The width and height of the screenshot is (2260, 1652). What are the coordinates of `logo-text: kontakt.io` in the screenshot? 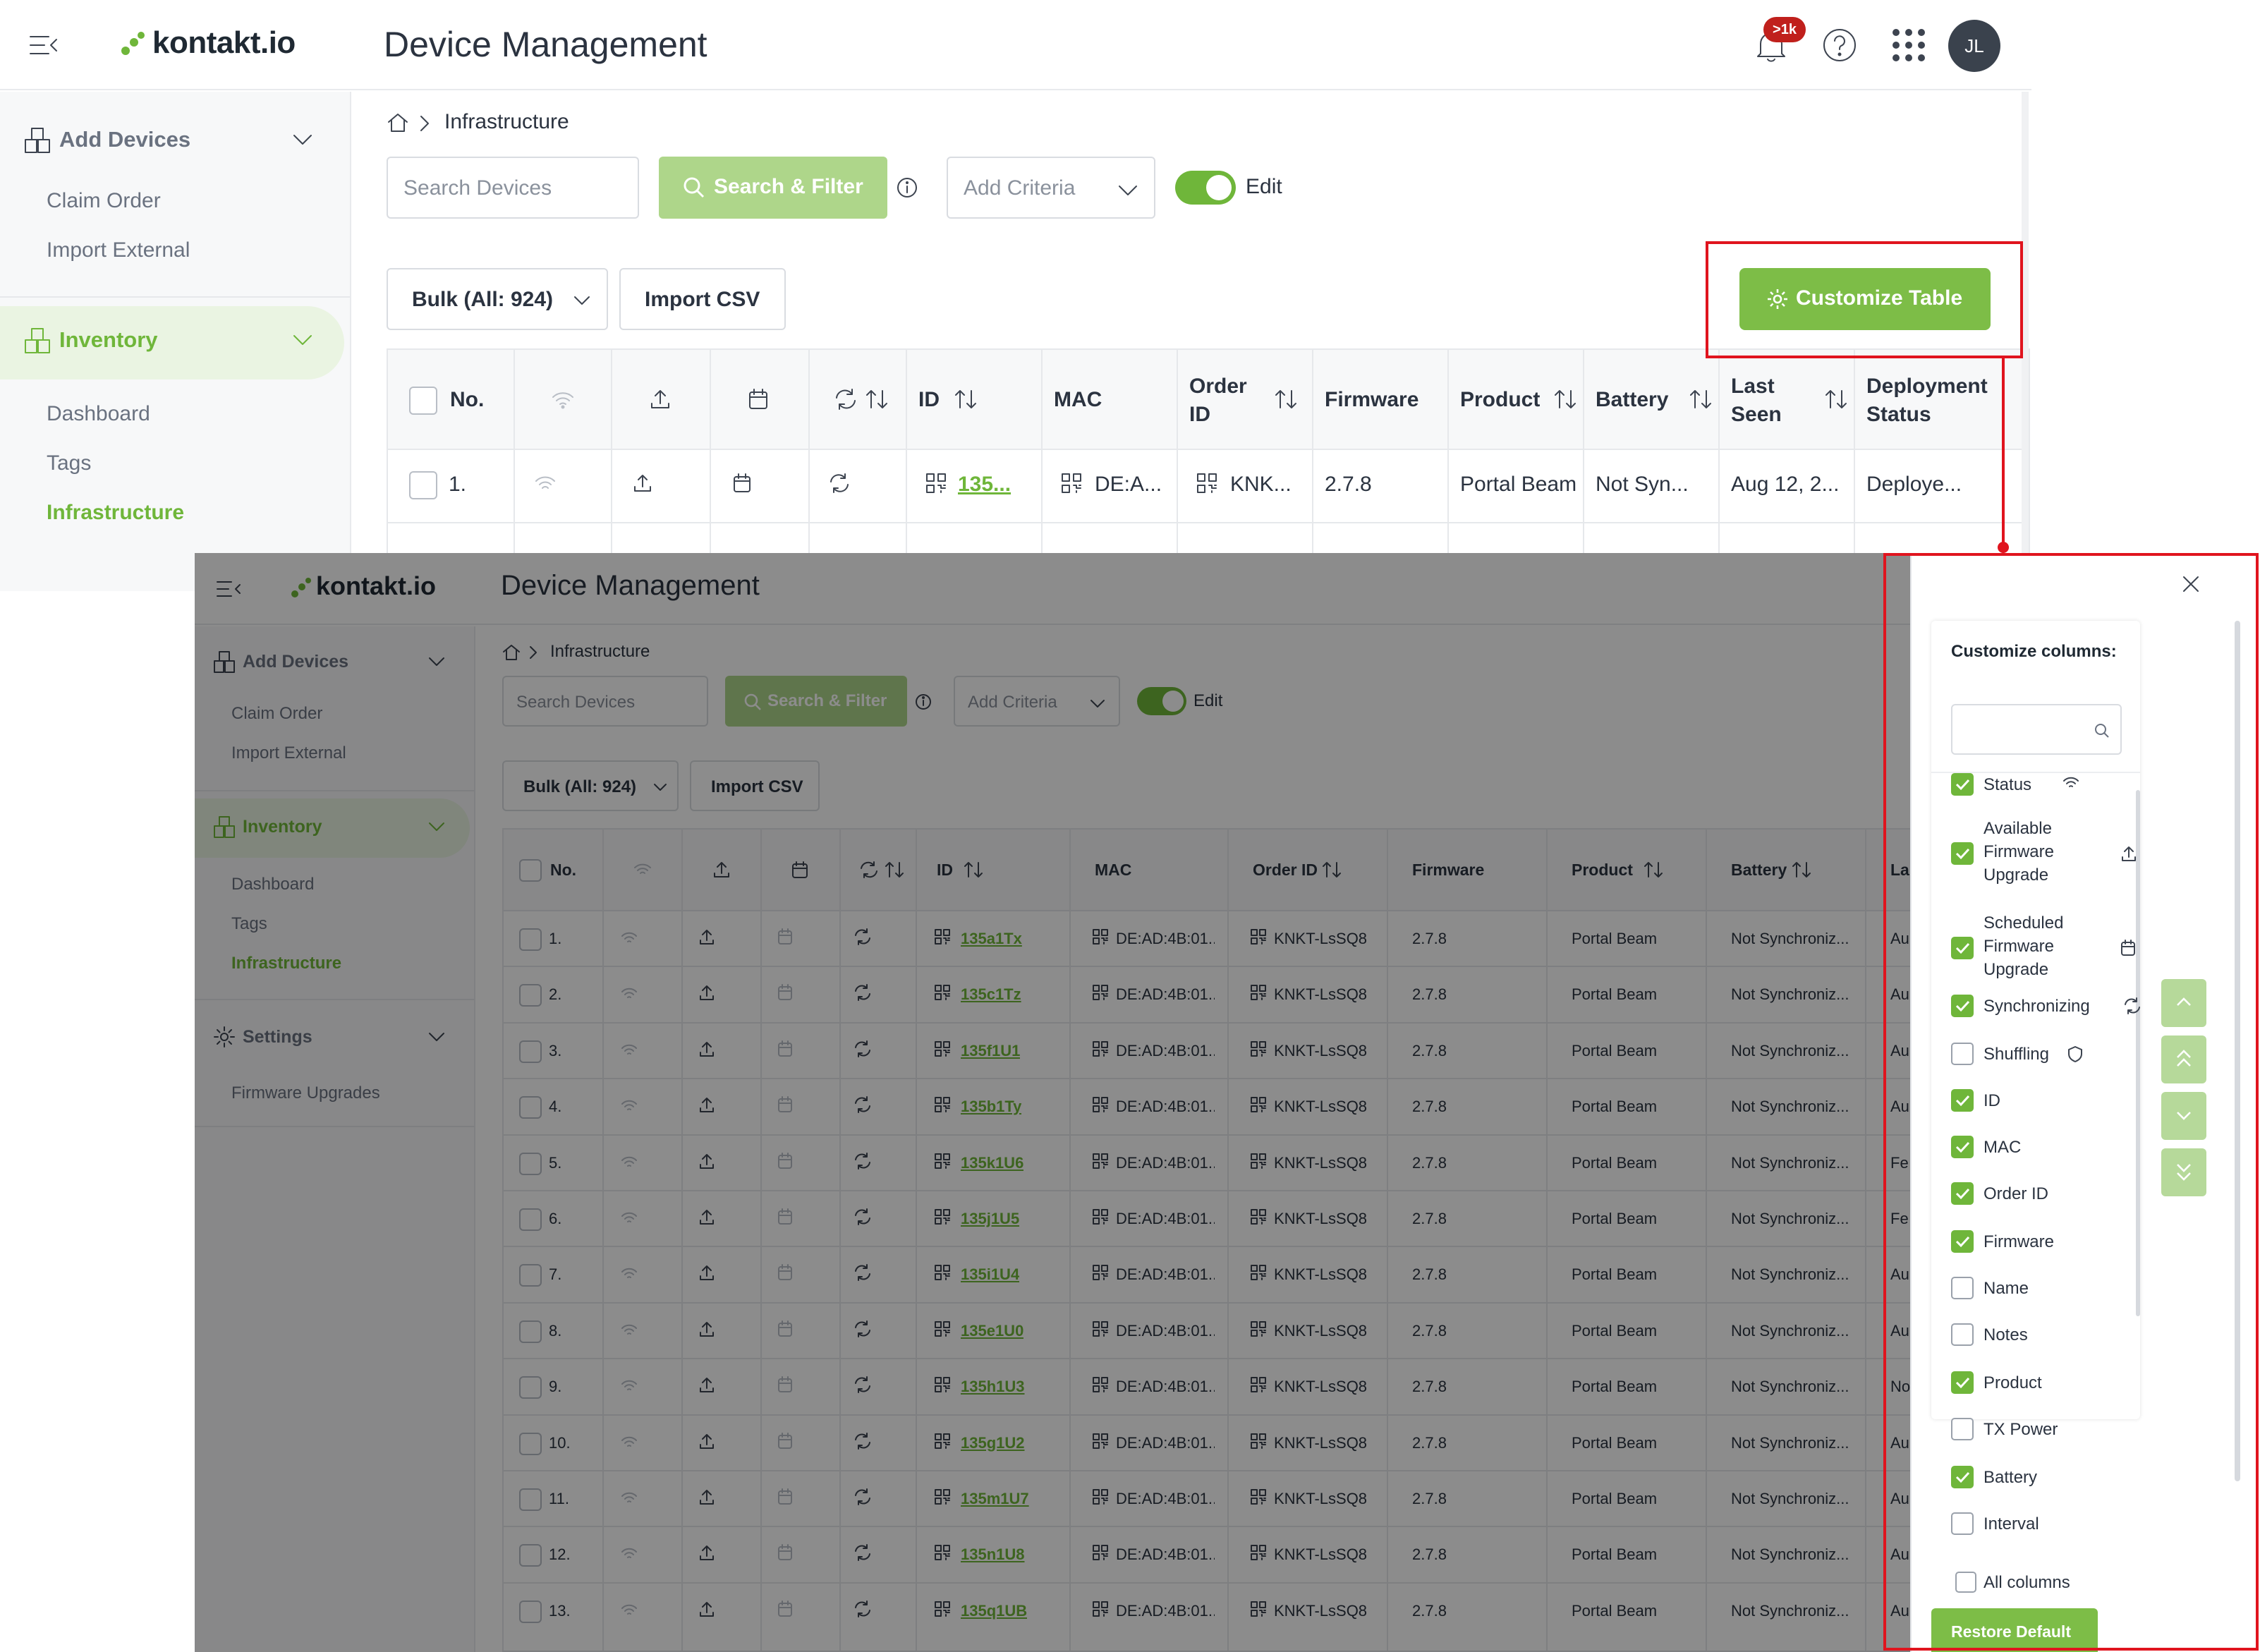 It's located at (224, 42).